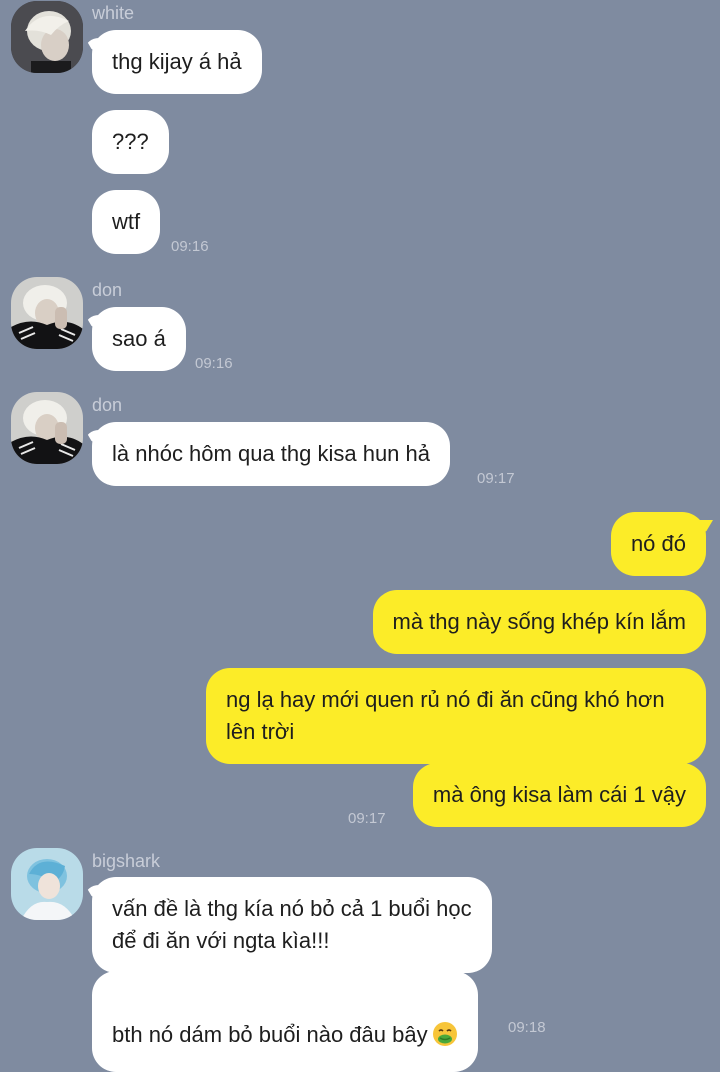 The image size is (720, 1072). Describe the element at coordinates (527, 1027) in the screenshot. I see `message-timestamp: 09:18` at that location.